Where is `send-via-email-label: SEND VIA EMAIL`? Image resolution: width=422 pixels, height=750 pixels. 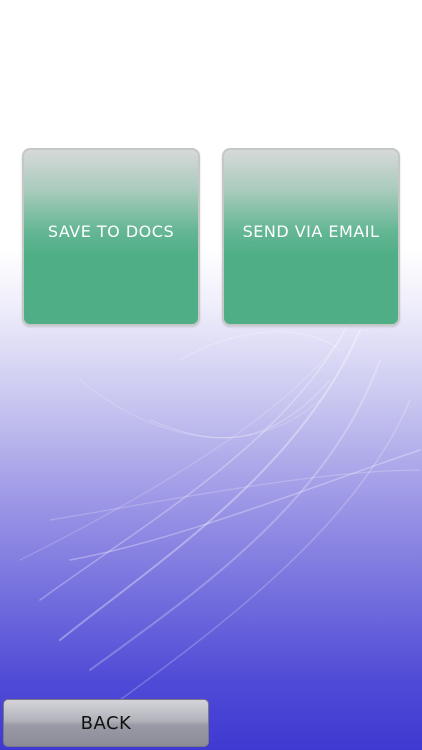 send-via-email-label: SEND VIA EMAIL is located at coordinates (311, 231).